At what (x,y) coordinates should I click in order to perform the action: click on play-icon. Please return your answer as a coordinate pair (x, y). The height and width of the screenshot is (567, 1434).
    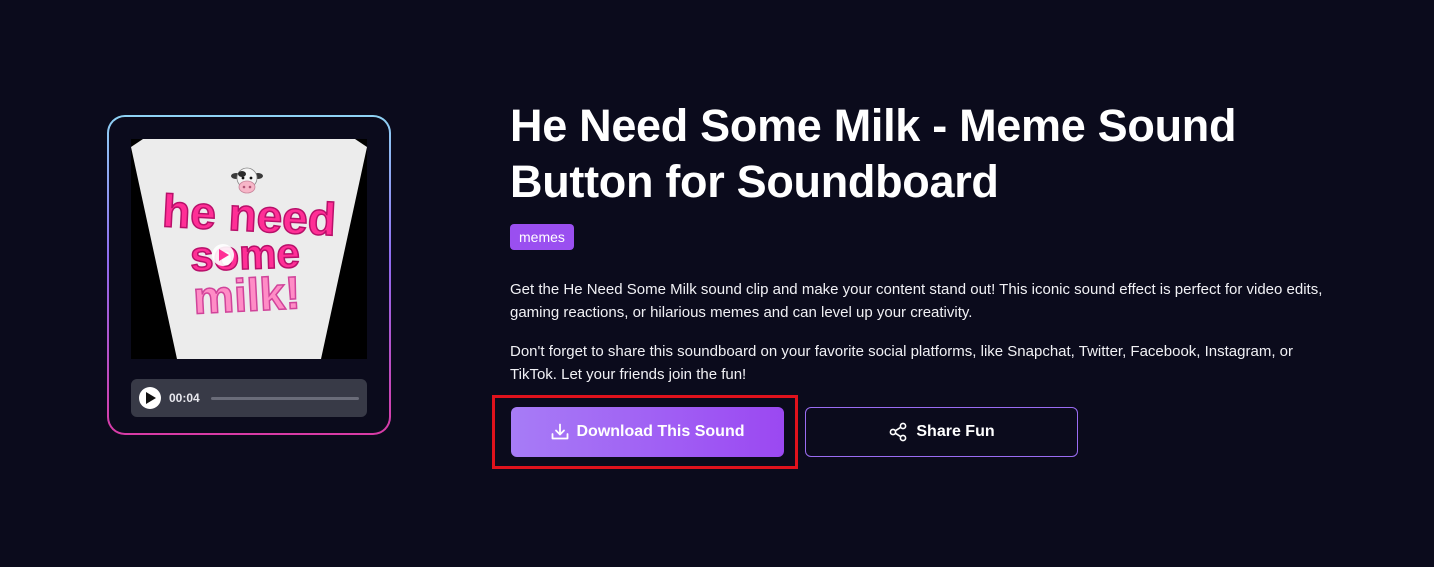
    Looking at the image, I should click on (151, 398).